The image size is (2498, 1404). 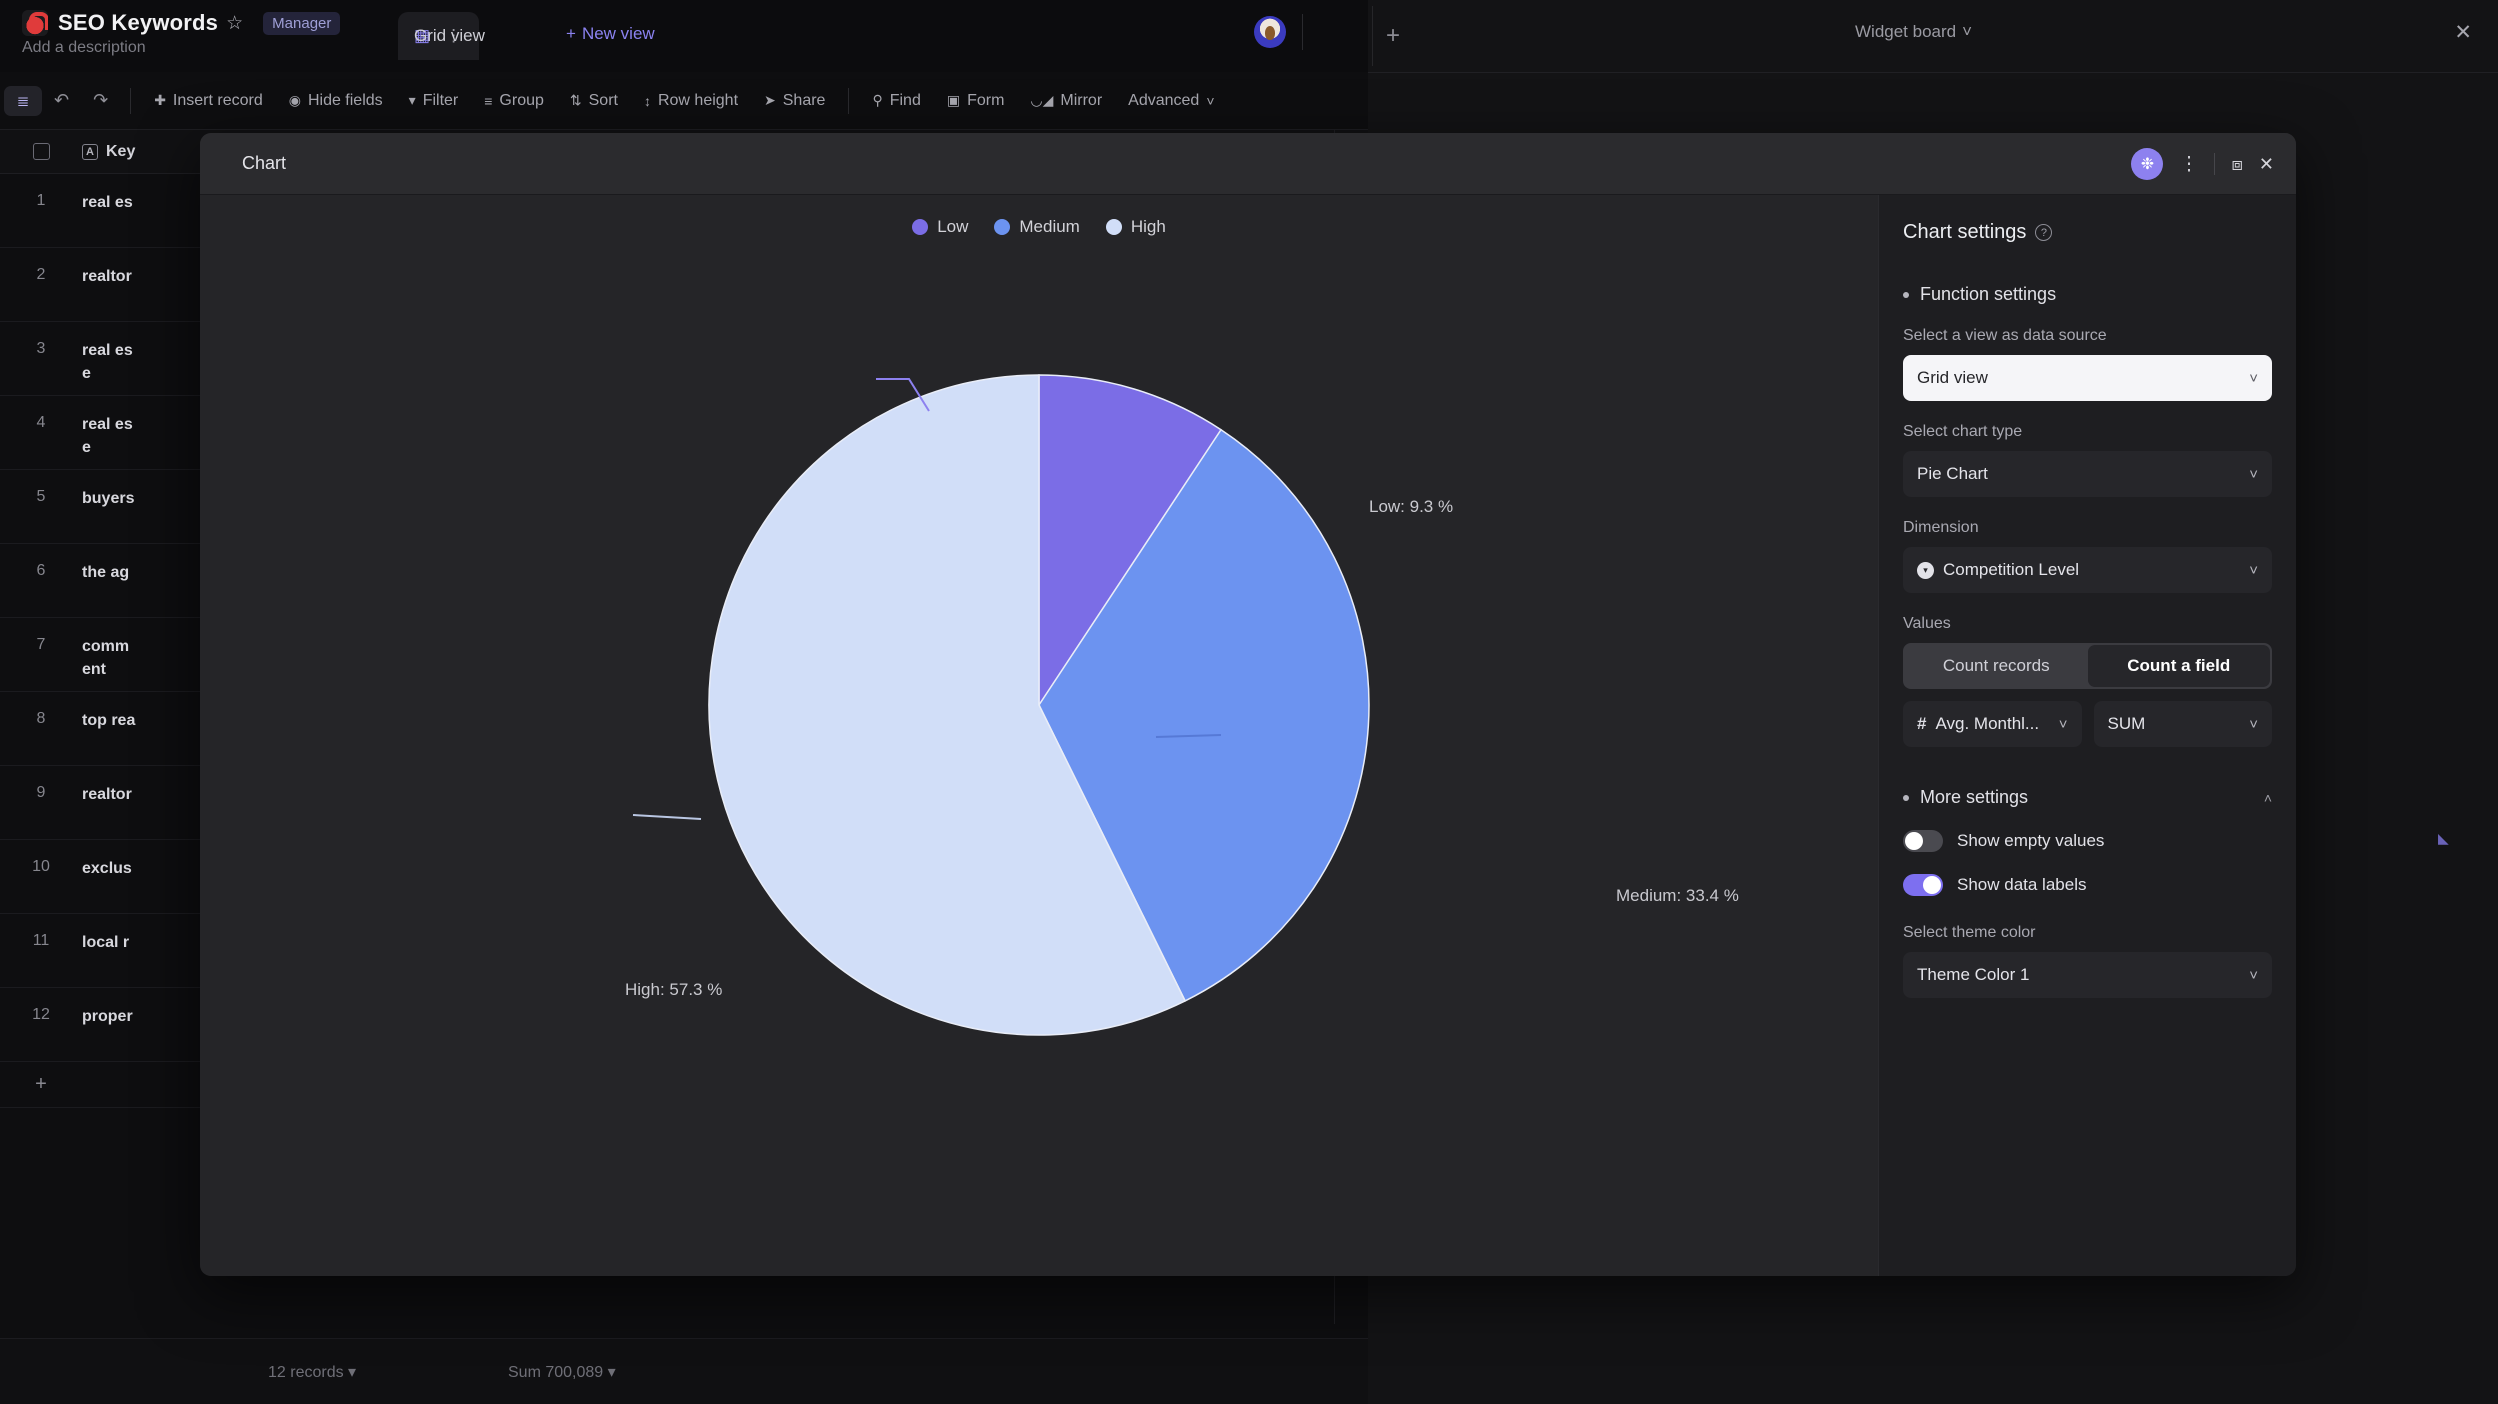 What do you see at coordinates (1973, 974) in the screenshot?
I see `theme-color-value: Theme Color 1` at bounding box center [1973, 974].